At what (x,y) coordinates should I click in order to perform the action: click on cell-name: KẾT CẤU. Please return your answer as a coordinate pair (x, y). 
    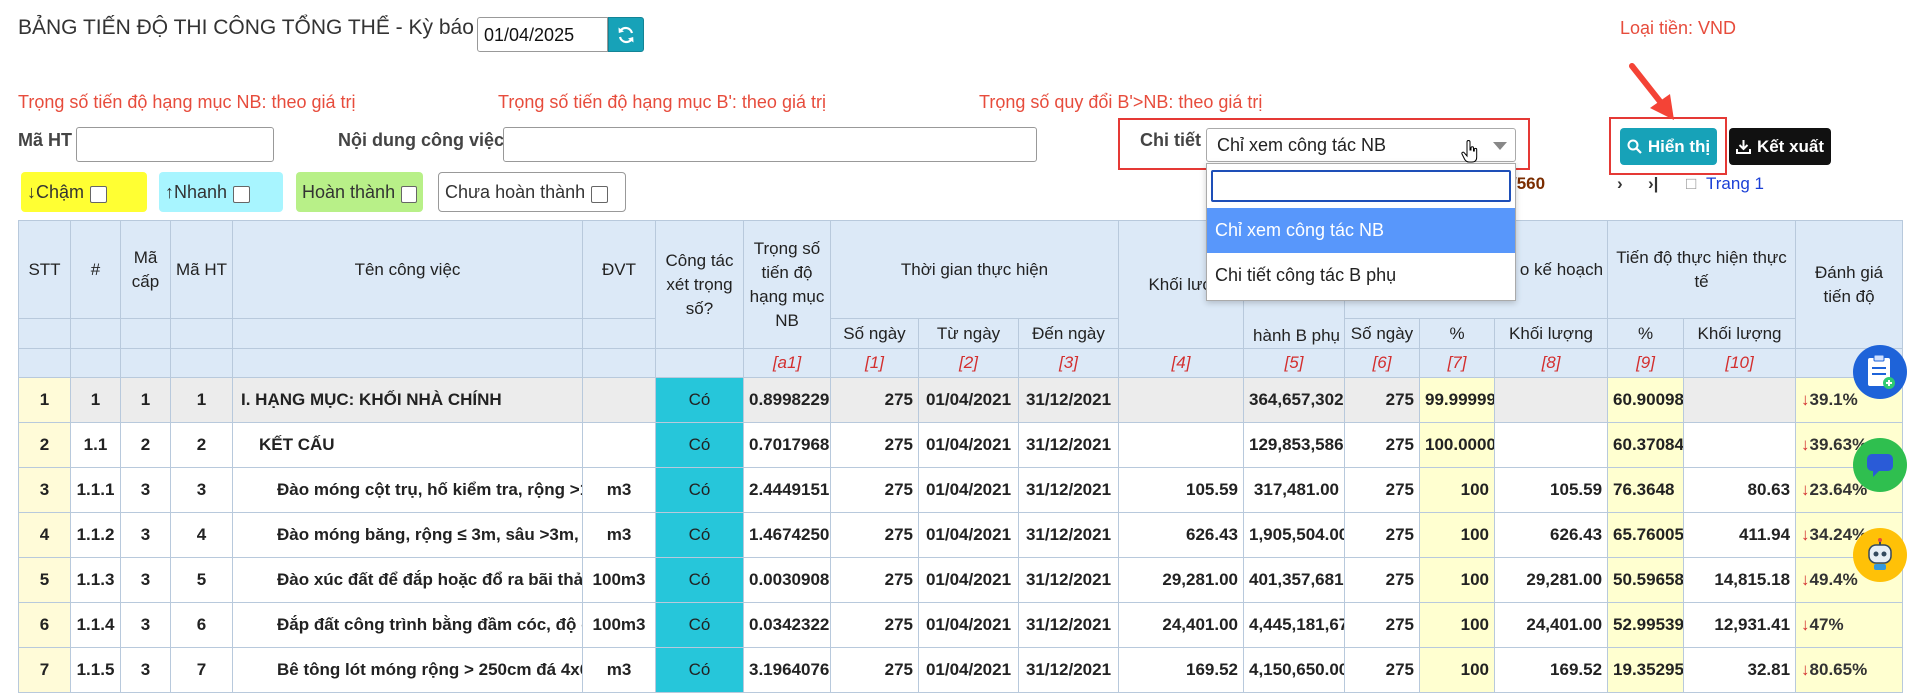
    Looking at the image, I should click on (407, 445).